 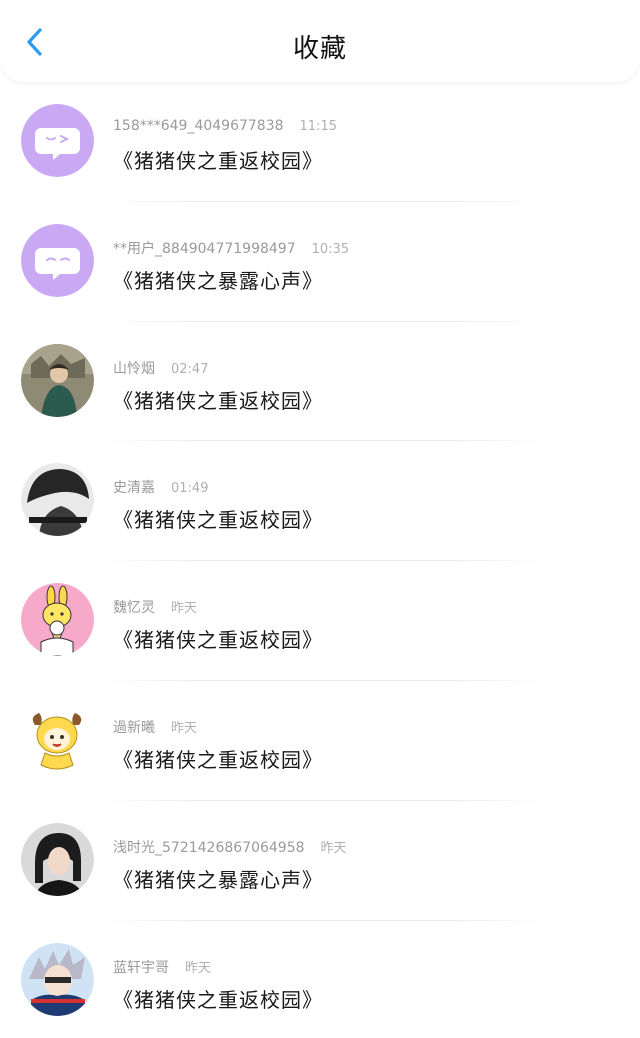 What do you see at coordinates (198, 126) in the screenshot?
I see `username: 158***649_4049677838` at bounding box center [198, 126].